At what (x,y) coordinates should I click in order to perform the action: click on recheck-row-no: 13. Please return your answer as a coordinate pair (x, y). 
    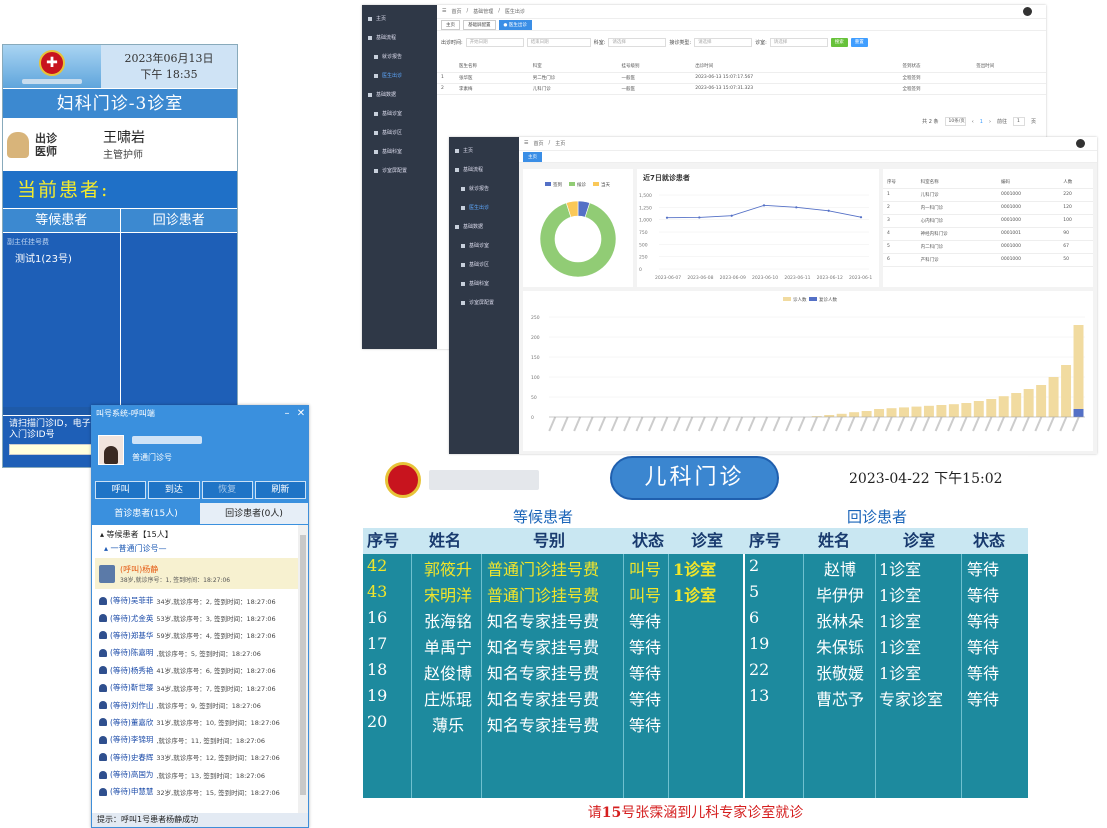
    Looking at the image, I should click on (759, 695).